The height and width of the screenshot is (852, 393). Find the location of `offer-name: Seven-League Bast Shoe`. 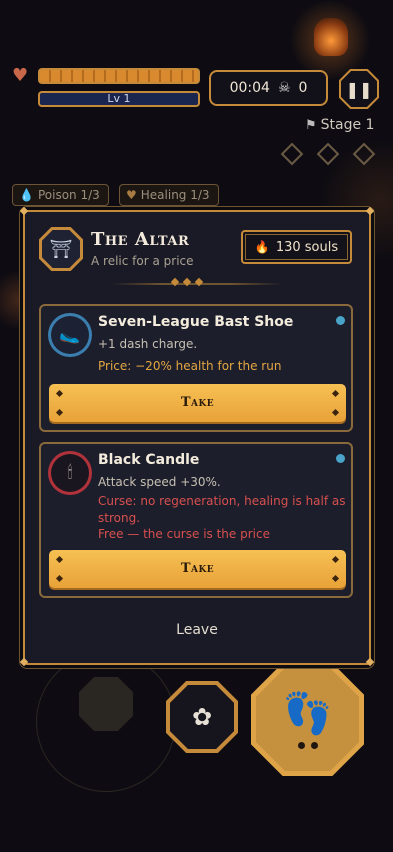

offer-name: Seven-League Bast Shoe is located at coordinates (196, 322).